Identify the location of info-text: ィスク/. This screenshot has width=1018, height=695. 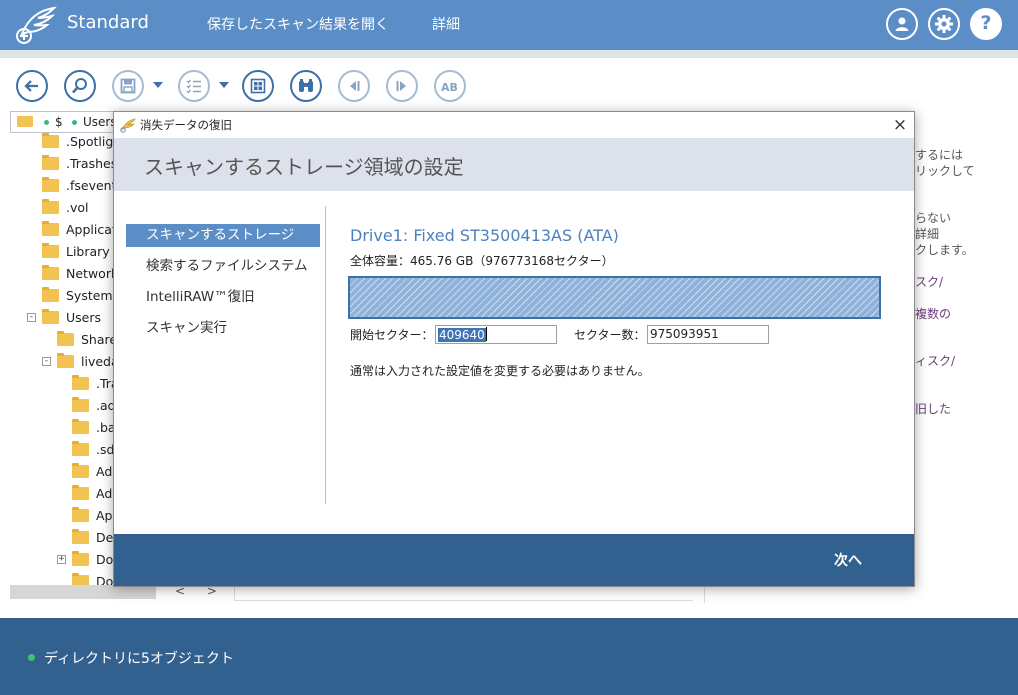
(935, 361).